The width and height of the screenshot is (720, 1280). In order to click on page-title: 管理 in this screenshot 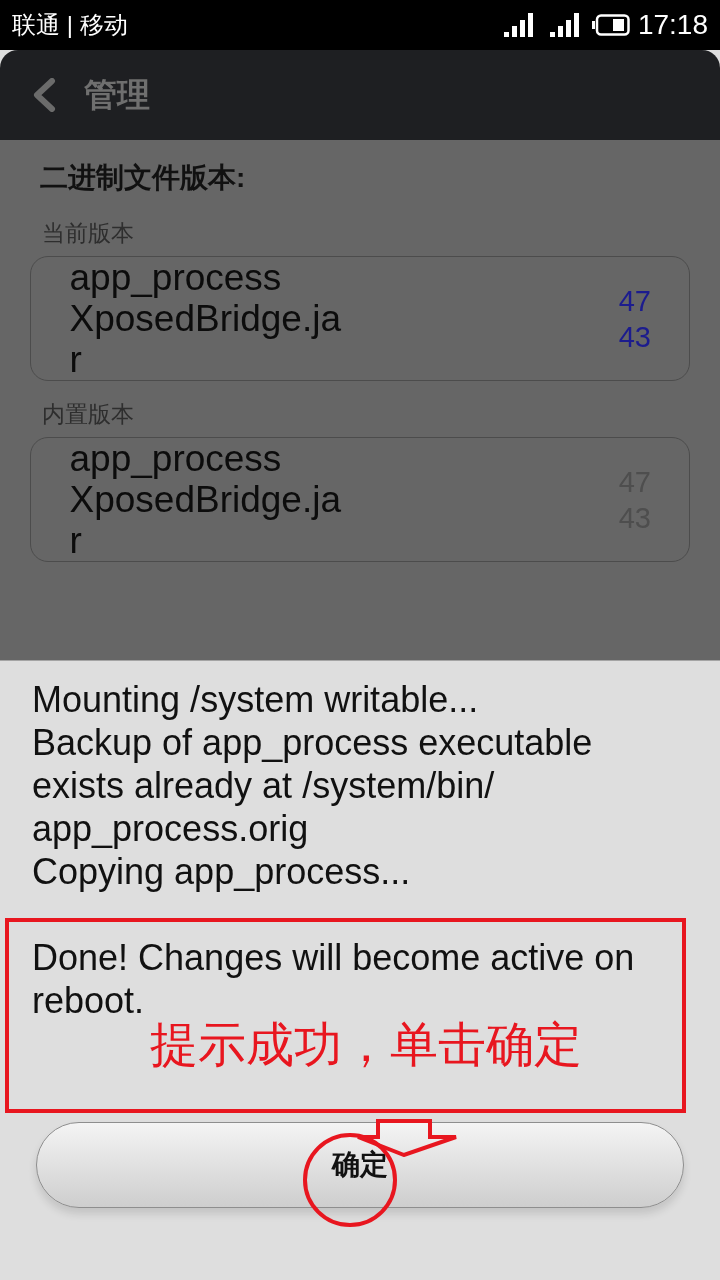, I will do `click(117, 95)`.